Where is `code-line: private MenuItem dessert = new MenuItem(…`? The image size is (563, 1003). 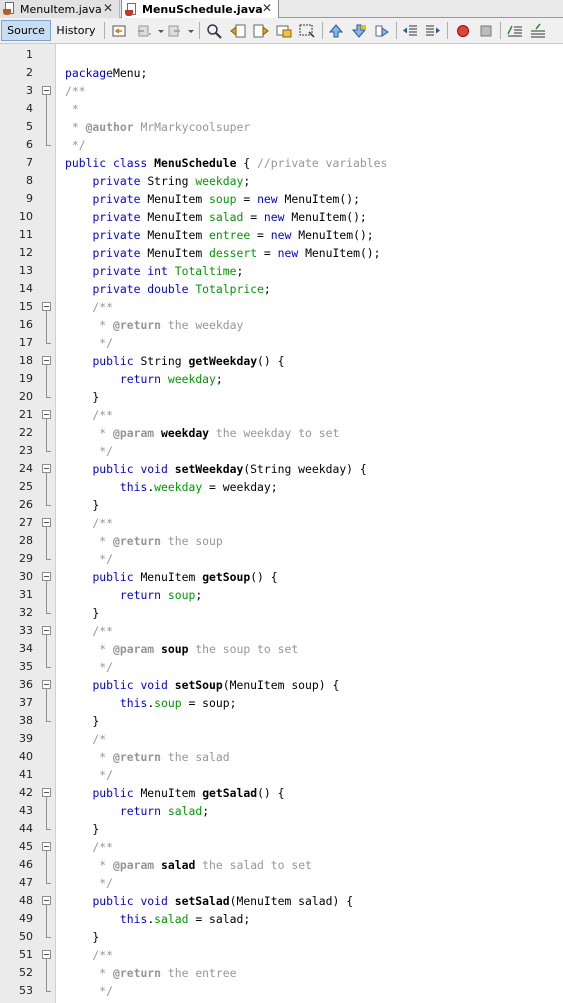 code-line: private MenuItem dessert = new MenuItem(… is located at coordinates (222, 253).